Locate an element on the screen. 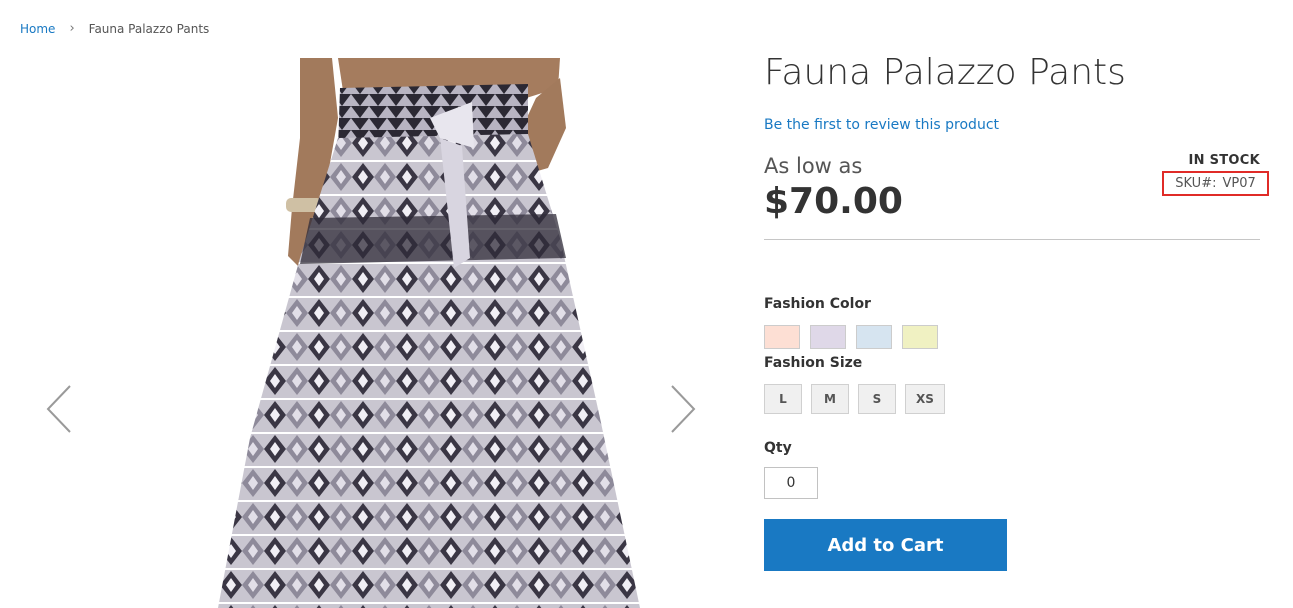  color-swatches is located at coordinates (851, 337).